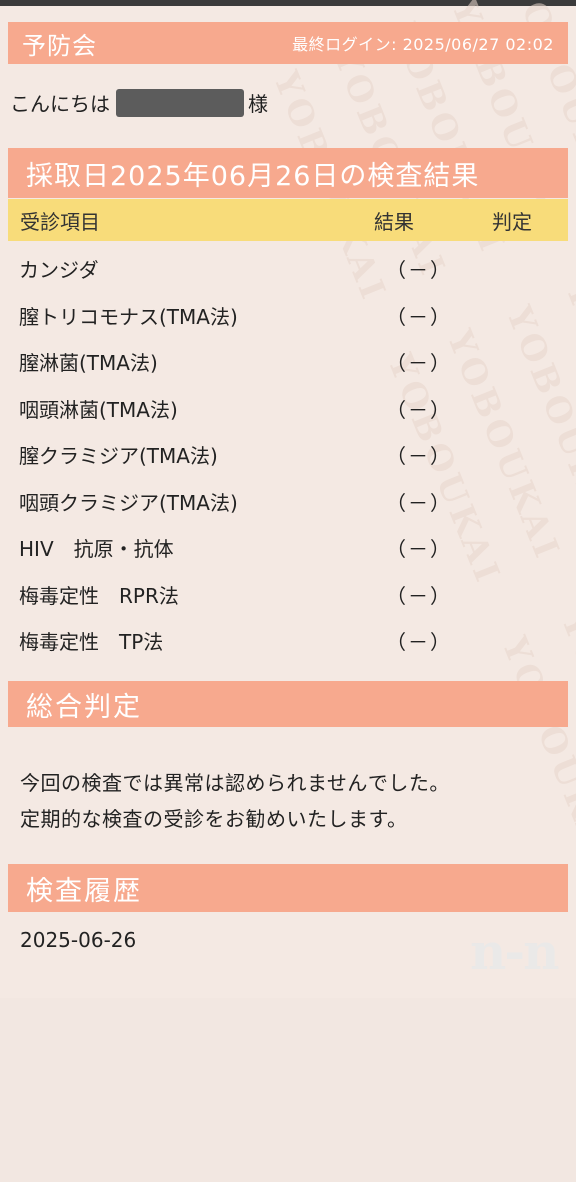 This screenshot has width=576, height=1182. I want to click on results-table-header: 受診項目 結果 判定, so click(288, 220).